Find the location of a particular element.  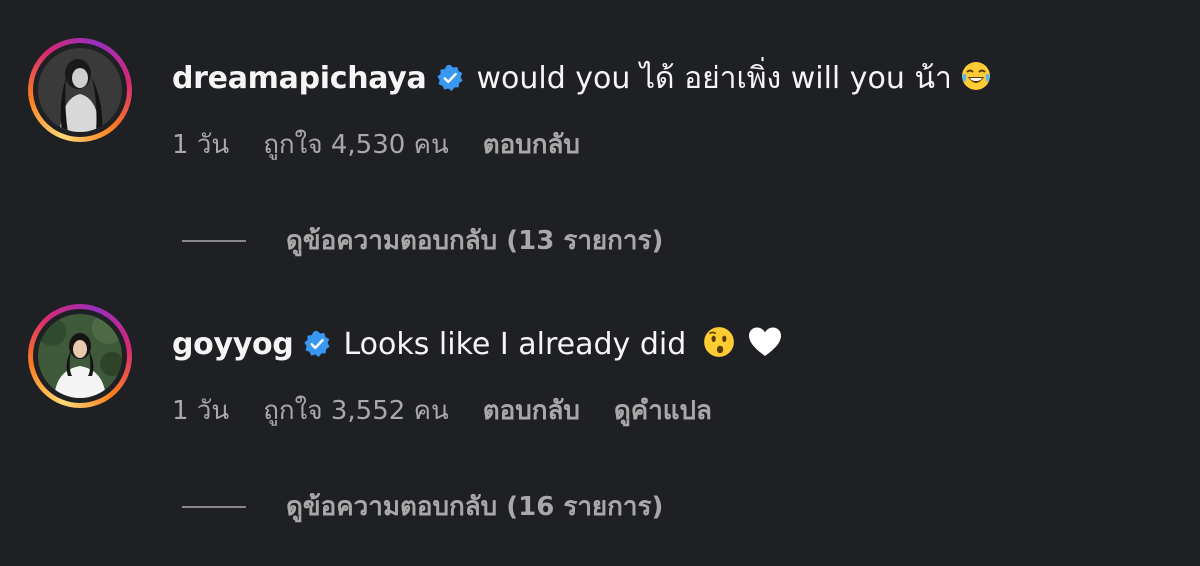

view-replies-button: ดูข้อความตอบกลับ (13 รายการ) is located at coordinates (422, 240).